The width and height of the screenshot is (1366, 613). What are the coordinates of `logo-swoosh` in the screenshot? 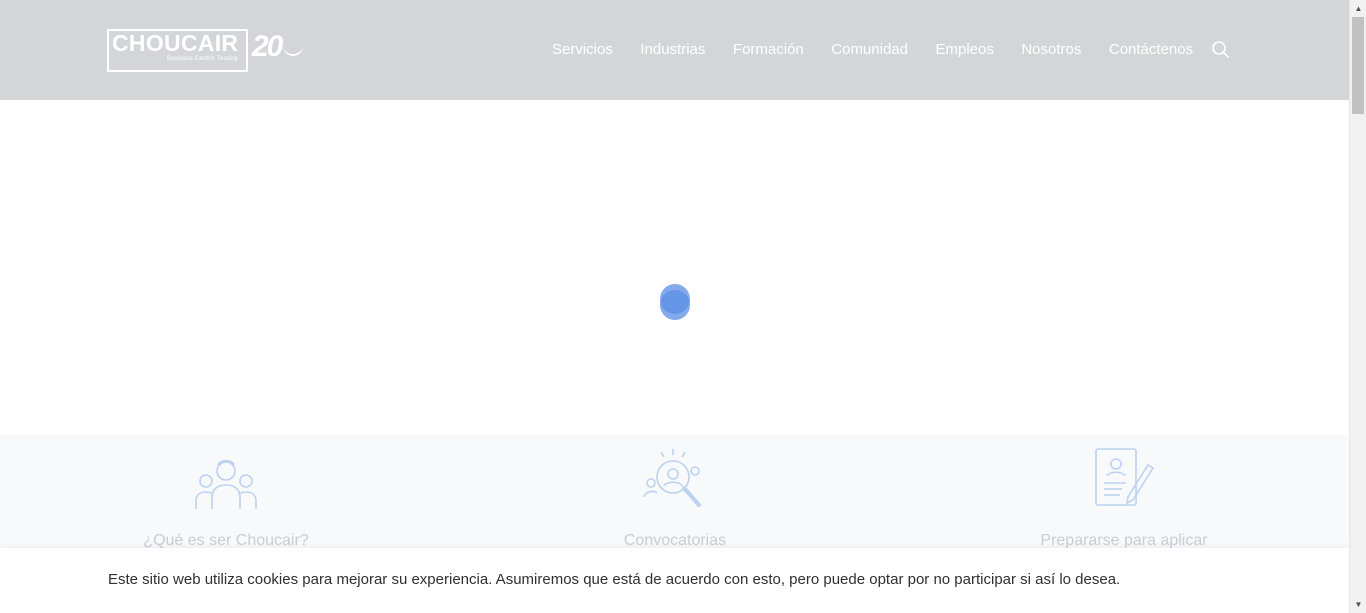 It's located at (293, 51).